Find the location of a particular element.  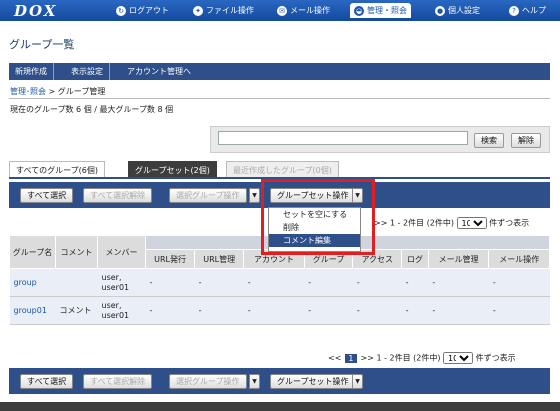

column-header-mail-manage: メール管理 is located at coordinates (458, 259).